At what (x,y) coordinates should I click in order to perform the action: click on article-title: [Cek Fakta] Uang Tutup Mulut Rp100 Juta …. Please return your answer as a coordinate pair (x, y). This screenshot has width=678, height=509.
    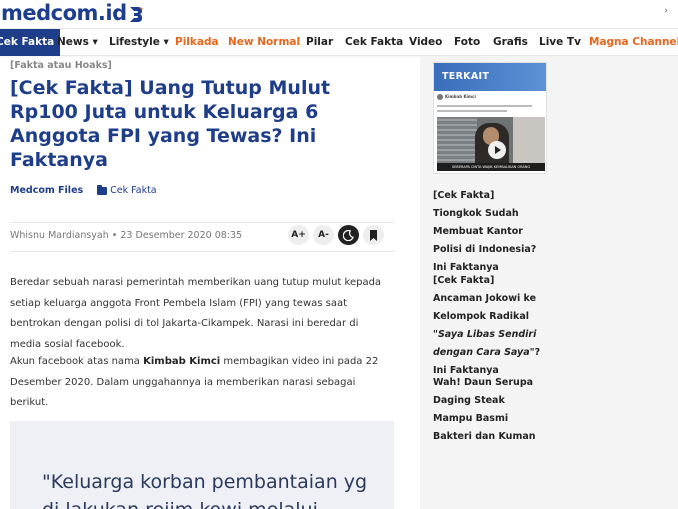
    Looking at the image, I should click on (170, 124).